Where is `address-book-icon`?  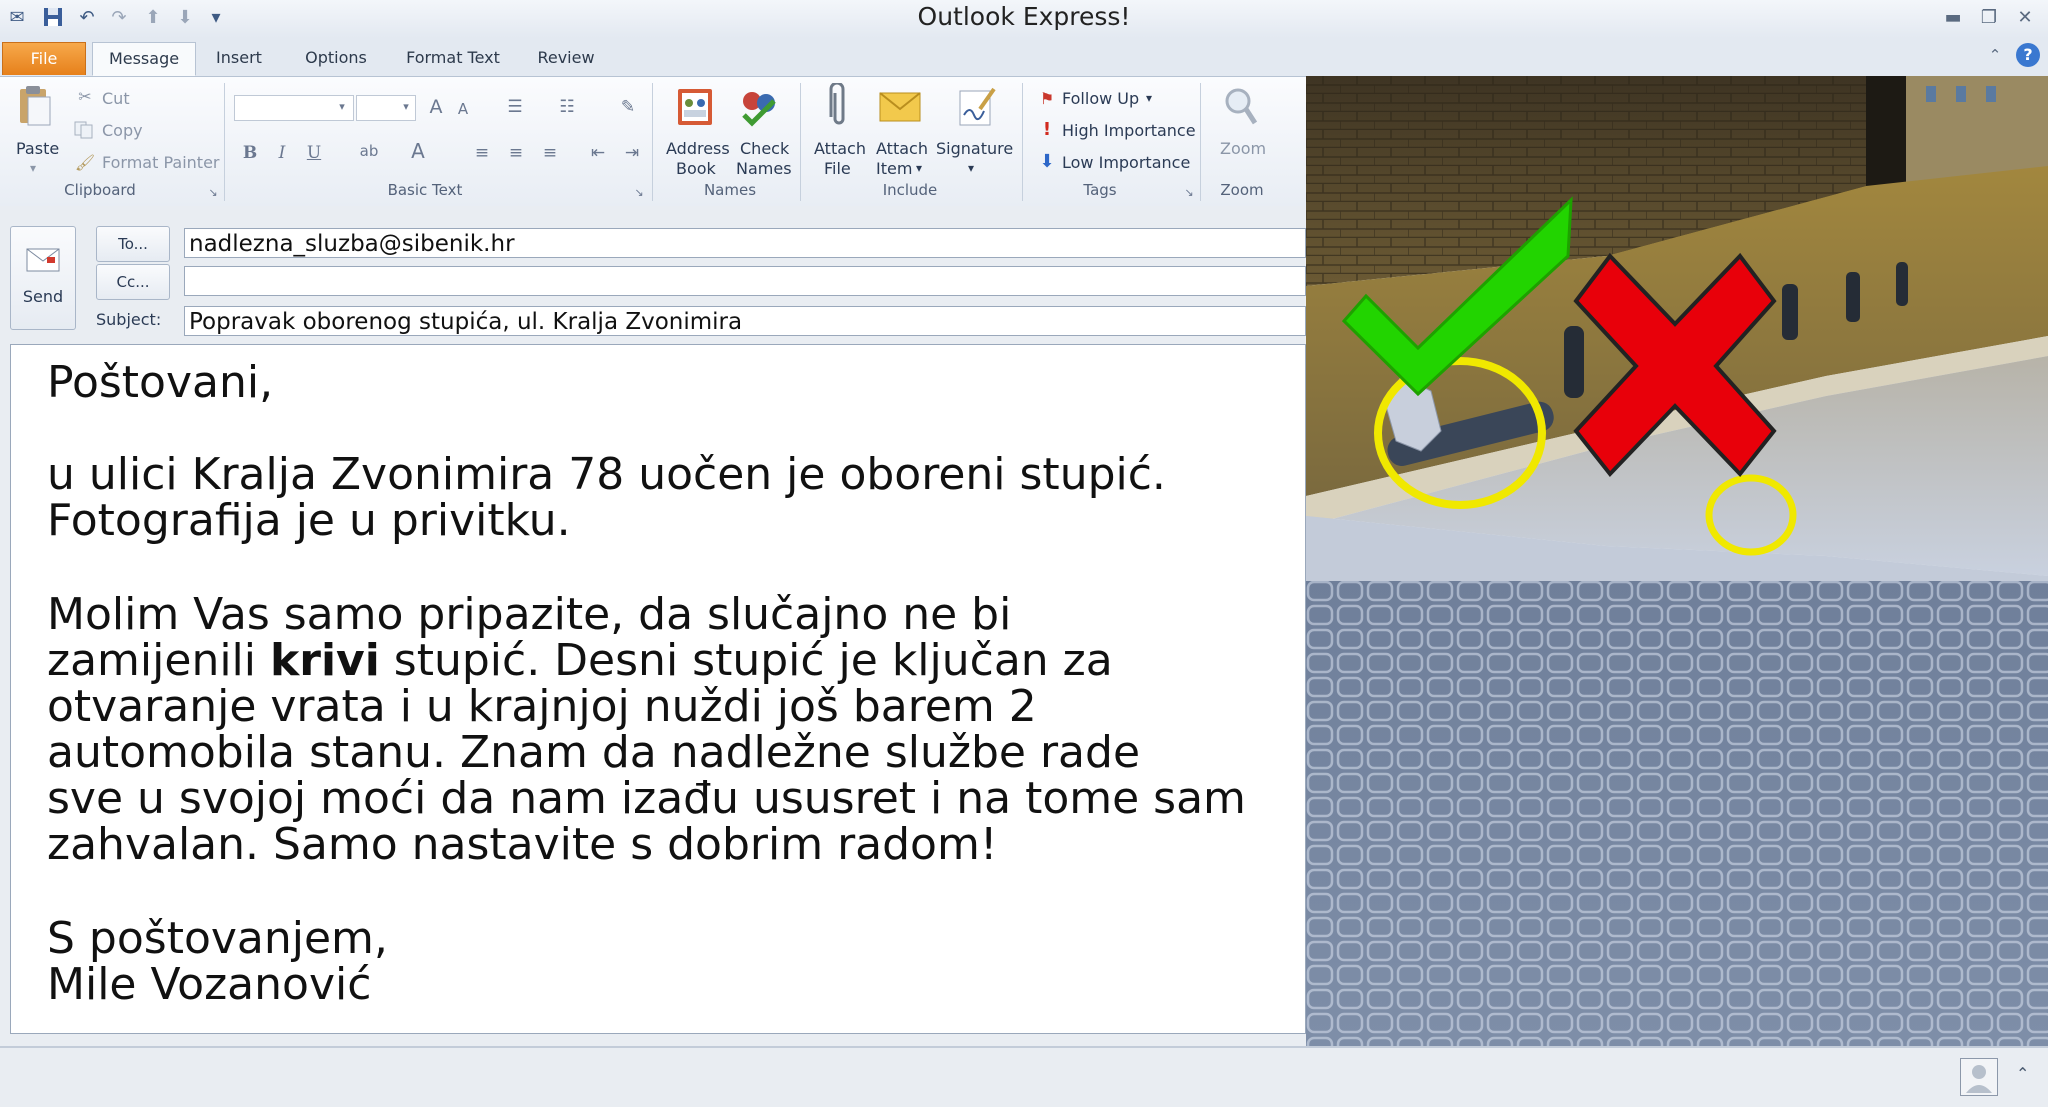 address-book-icon is located at coordinates (695, 107).